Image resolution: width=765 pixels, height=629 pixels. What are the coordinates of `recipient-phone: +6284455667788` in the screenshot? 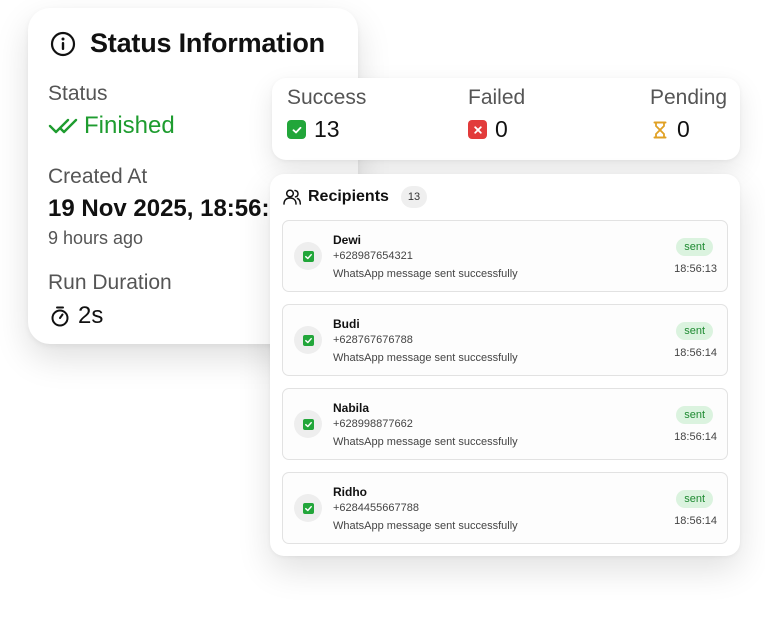 It's located at (376, 508).